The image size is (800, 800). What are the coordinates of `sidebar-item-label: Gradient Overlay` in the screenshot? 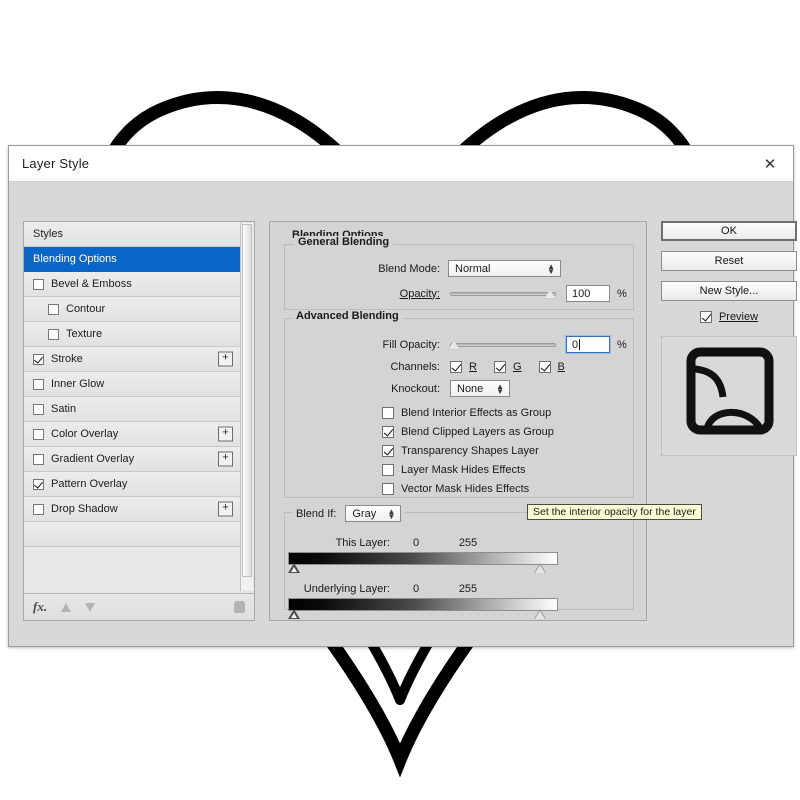 It's located at (93, 459).